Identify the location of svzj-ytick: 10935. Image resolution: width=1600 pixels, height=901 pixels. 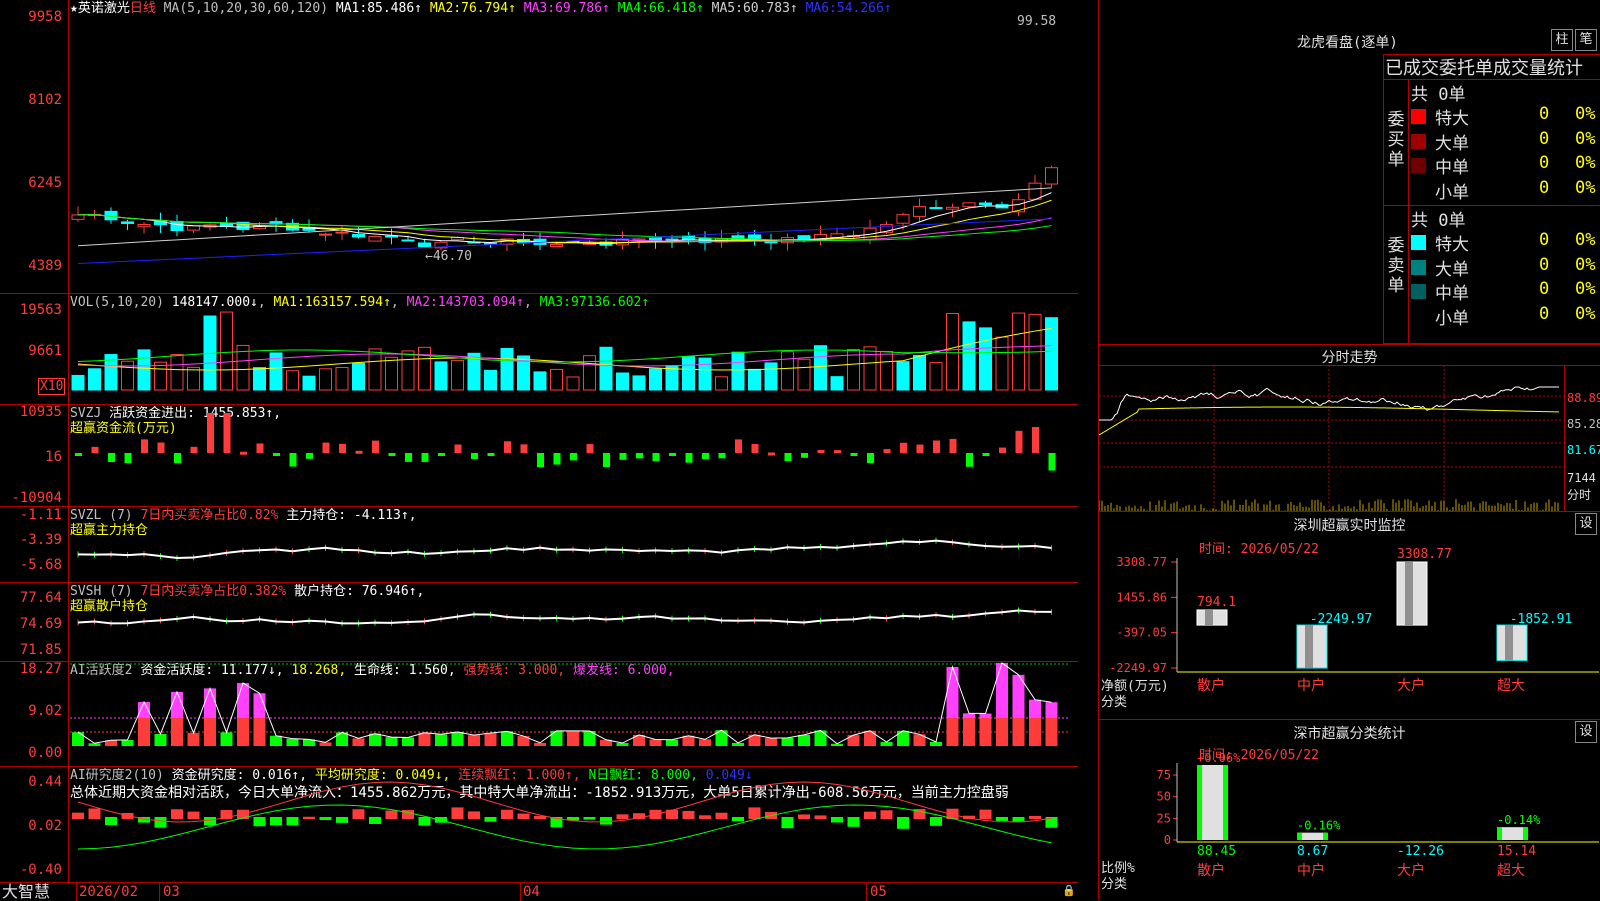
(40, 412).